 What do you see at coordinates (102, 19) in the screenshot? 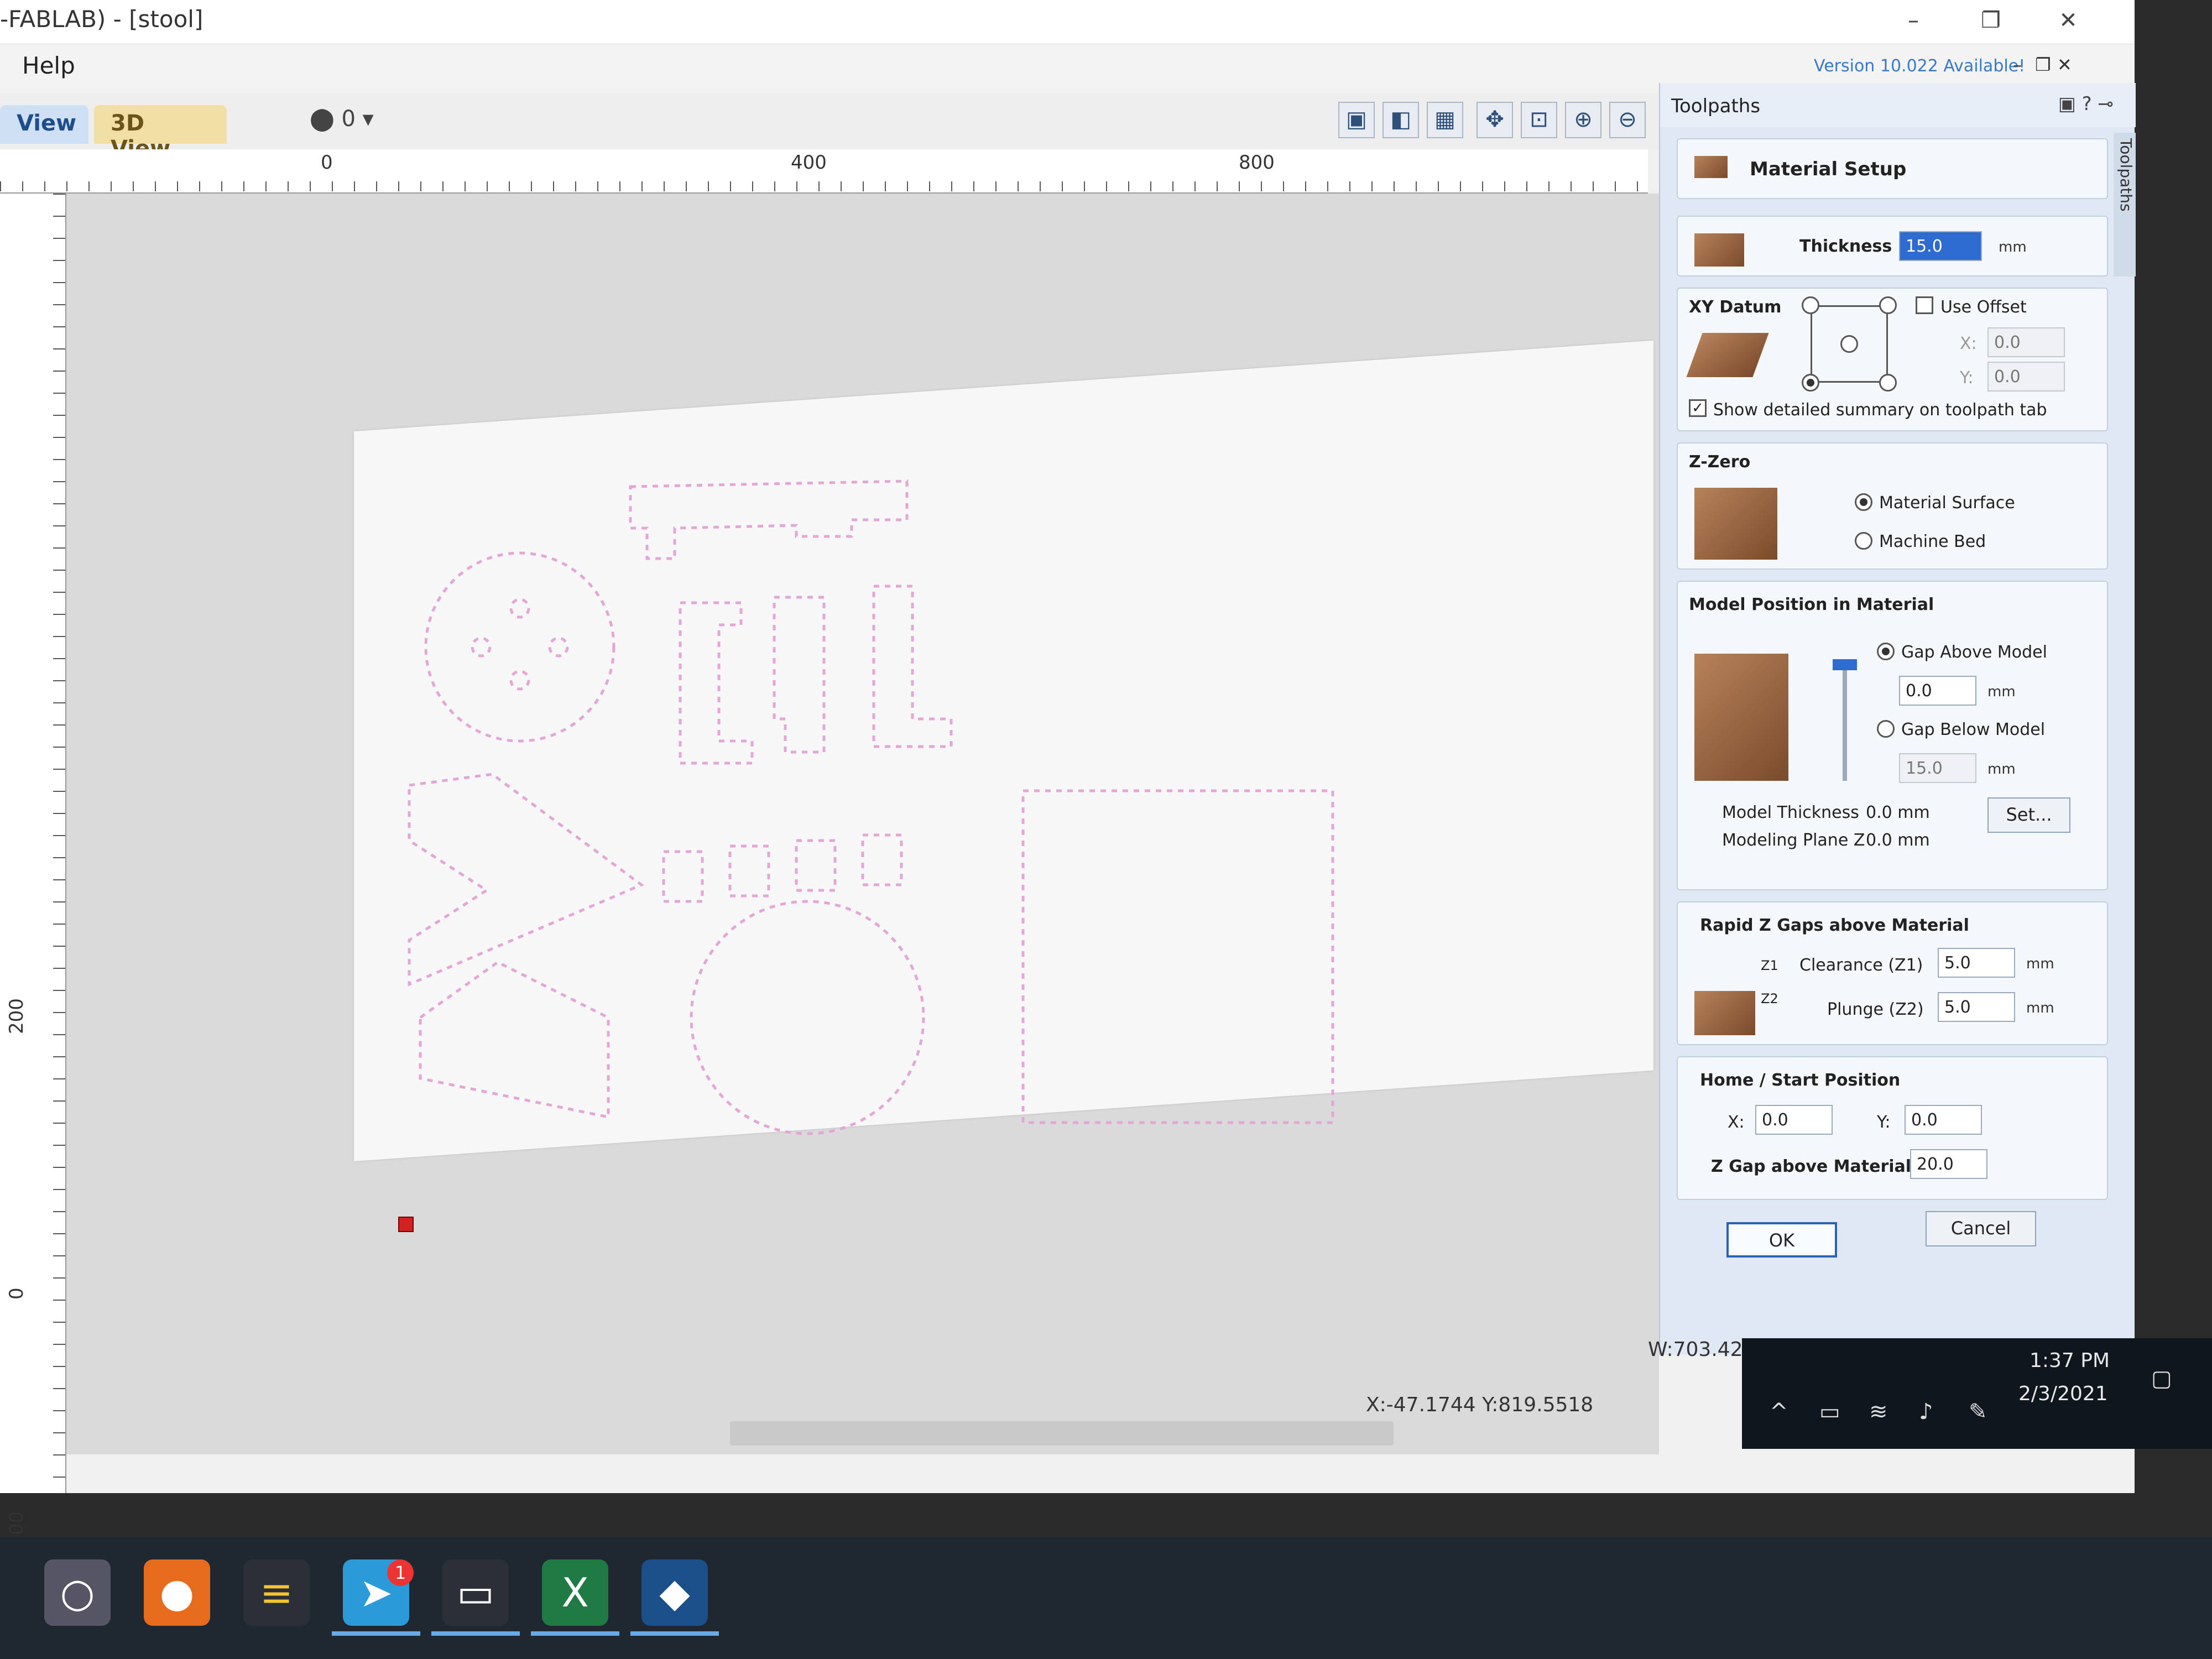
I see `window-title: -FABLAB) - [stool]` at bounding box center [102, 19].